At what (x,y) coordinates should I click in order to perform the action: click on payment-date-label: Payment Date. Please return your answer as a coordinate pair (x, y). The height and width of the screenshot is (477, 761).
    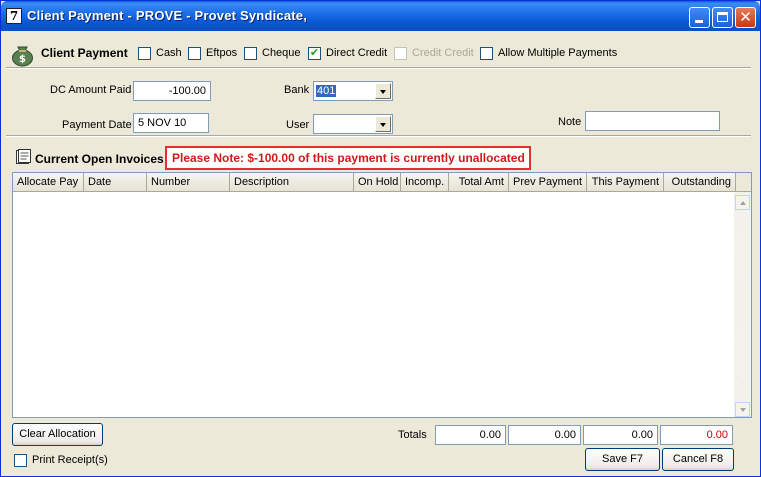
    Looking at the image, I should click on (97, 125).